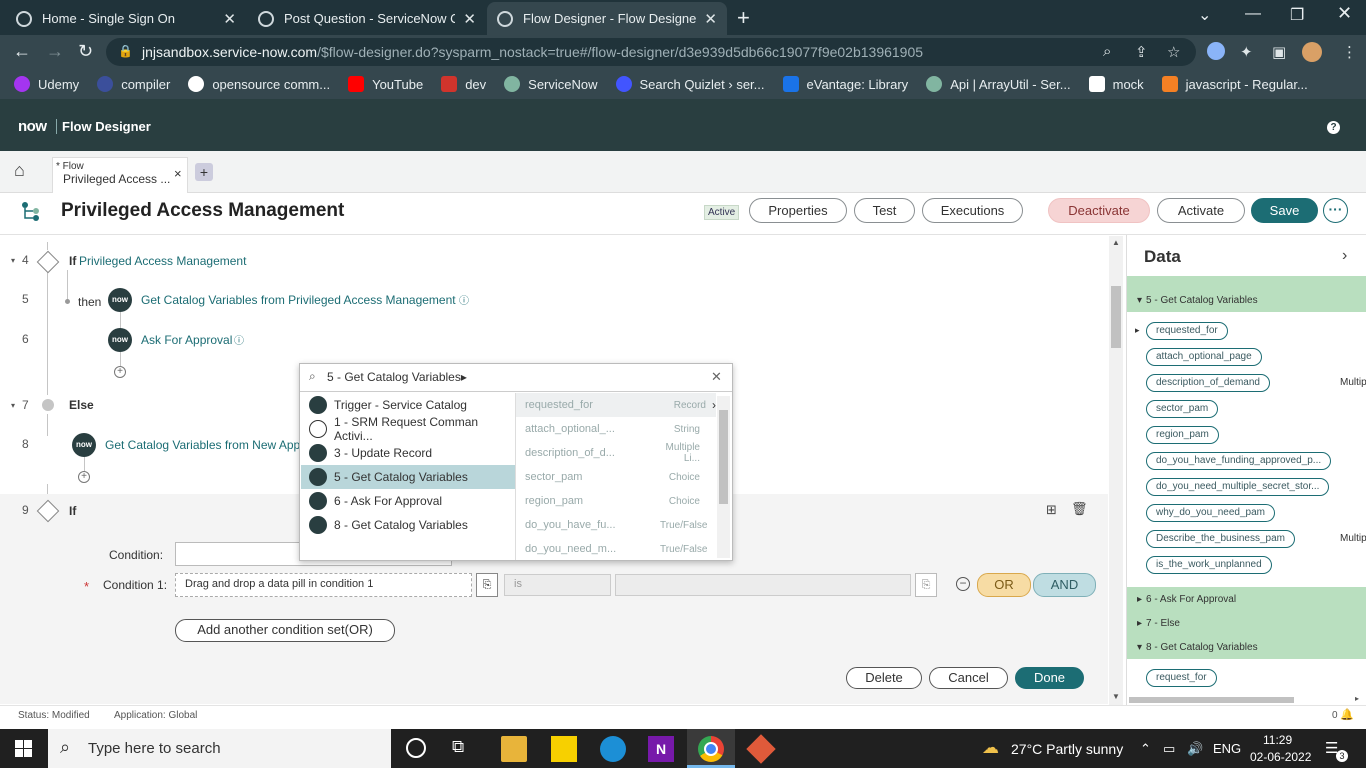 This screenshot has width=1366, height=768. I want to click on picker-variable-item: region_pam Choice, so click(616, 501).